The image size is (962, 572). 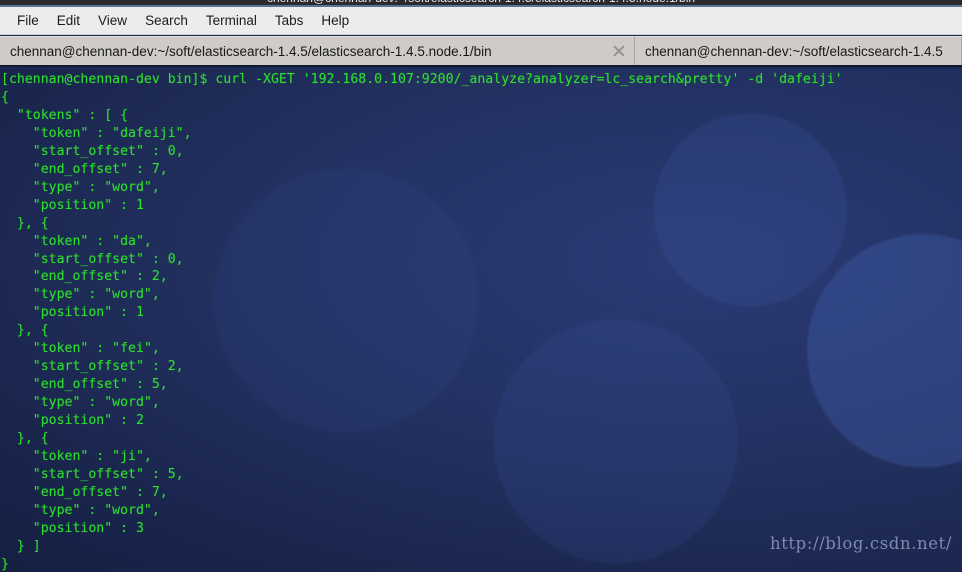 What do you see at coordinates (619, 51) in the screenshot?
I see `close-icon` at bounding box center [619, 51].